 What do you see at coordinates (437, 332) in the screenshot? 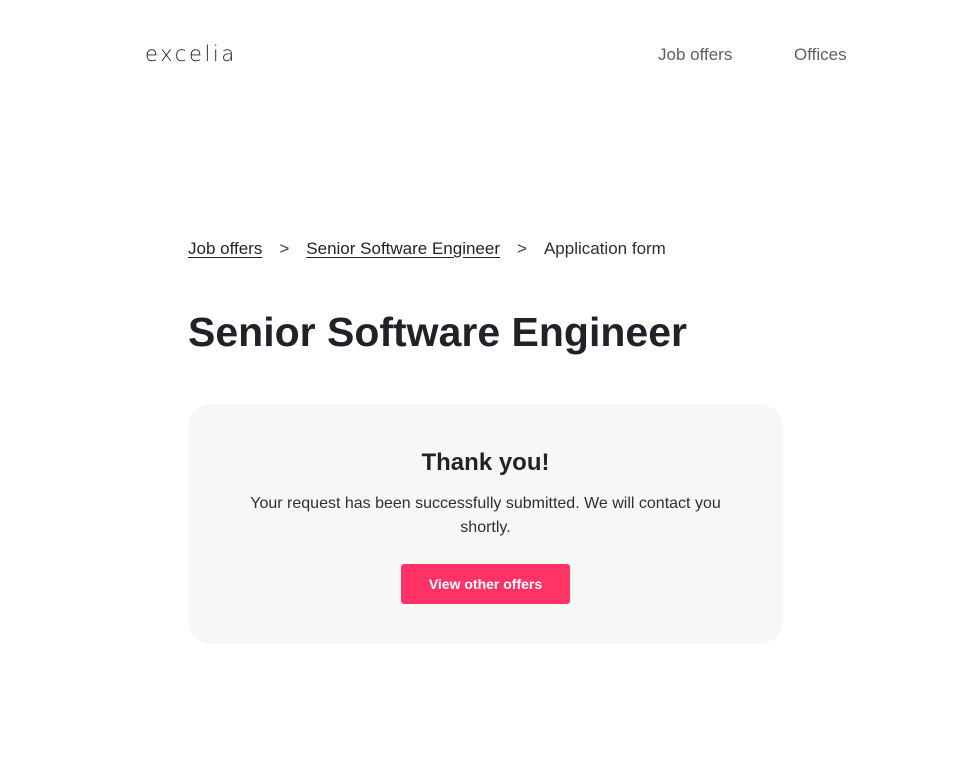
I see `page-title: Senior Software Engineer` at bounding box center [437, 332].